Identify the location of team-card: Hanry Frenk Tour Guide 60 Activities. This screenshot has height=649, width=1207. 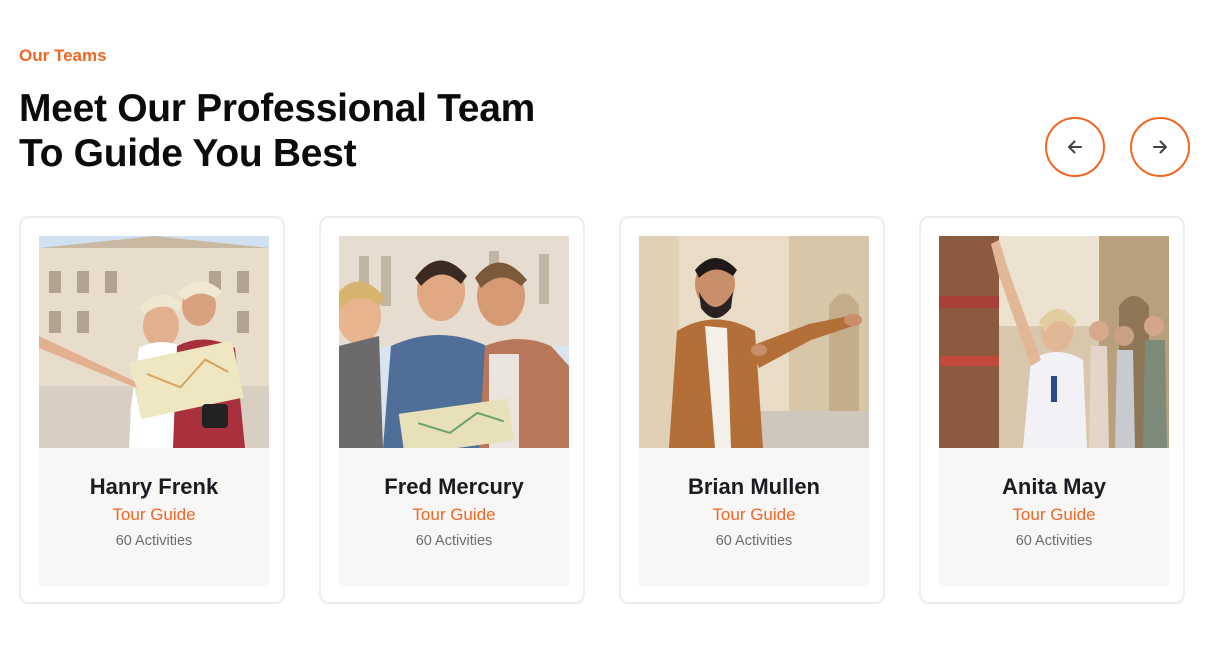
(152, 410).